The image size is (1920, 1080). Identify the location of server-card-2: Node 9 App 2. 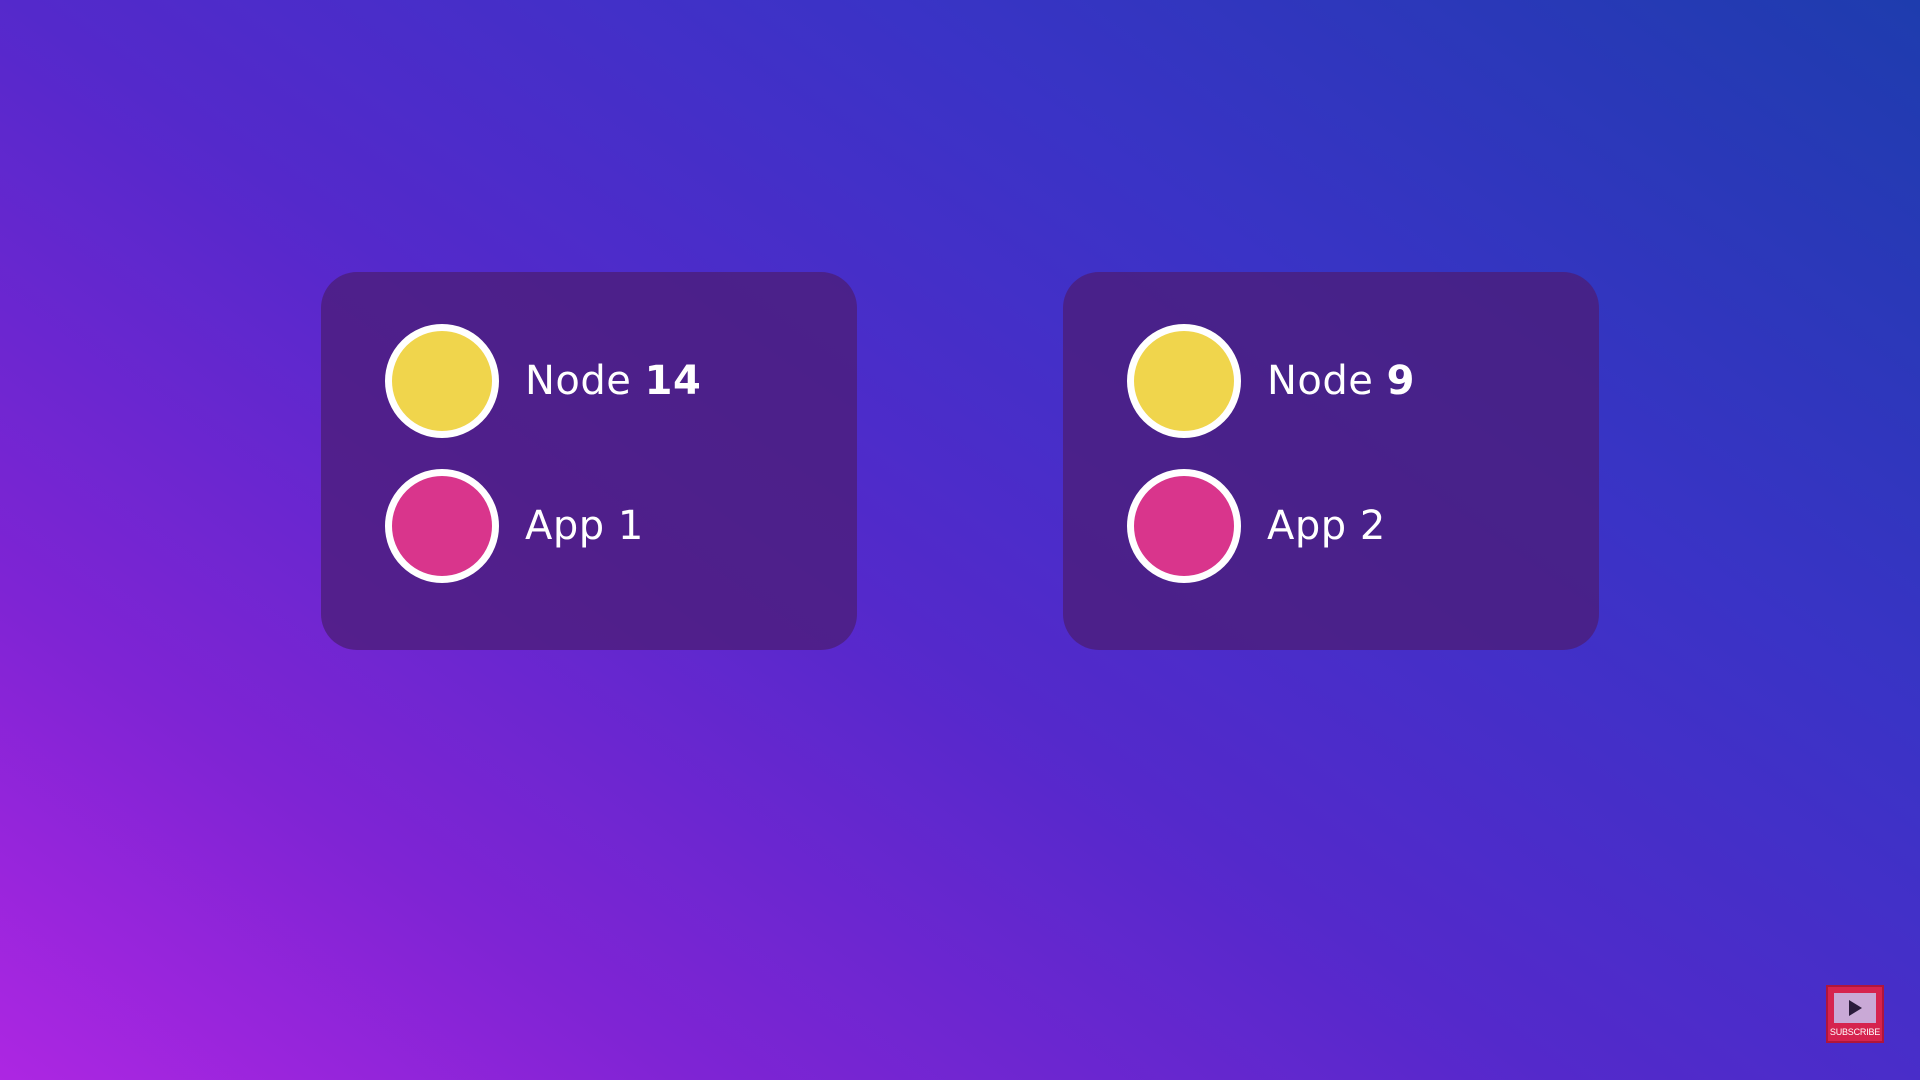
(1331, 461).